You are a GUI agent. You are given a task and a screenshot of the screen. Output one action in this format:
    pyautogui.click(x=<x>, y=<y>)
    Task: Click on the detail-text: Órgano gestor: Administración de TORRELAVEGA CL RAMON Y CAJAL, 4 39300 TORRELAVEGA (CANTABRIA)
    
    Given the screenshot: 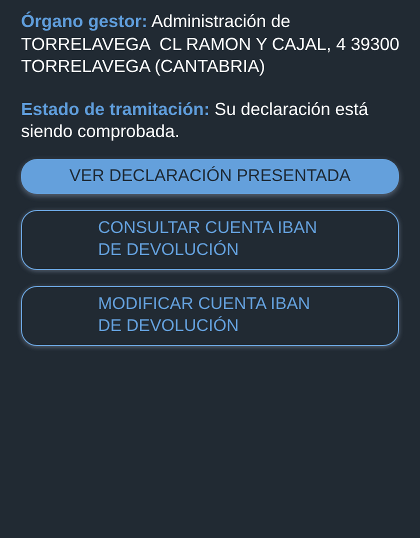 What is the action you would take?
    pyautogui.click(x=210, y=44)
    